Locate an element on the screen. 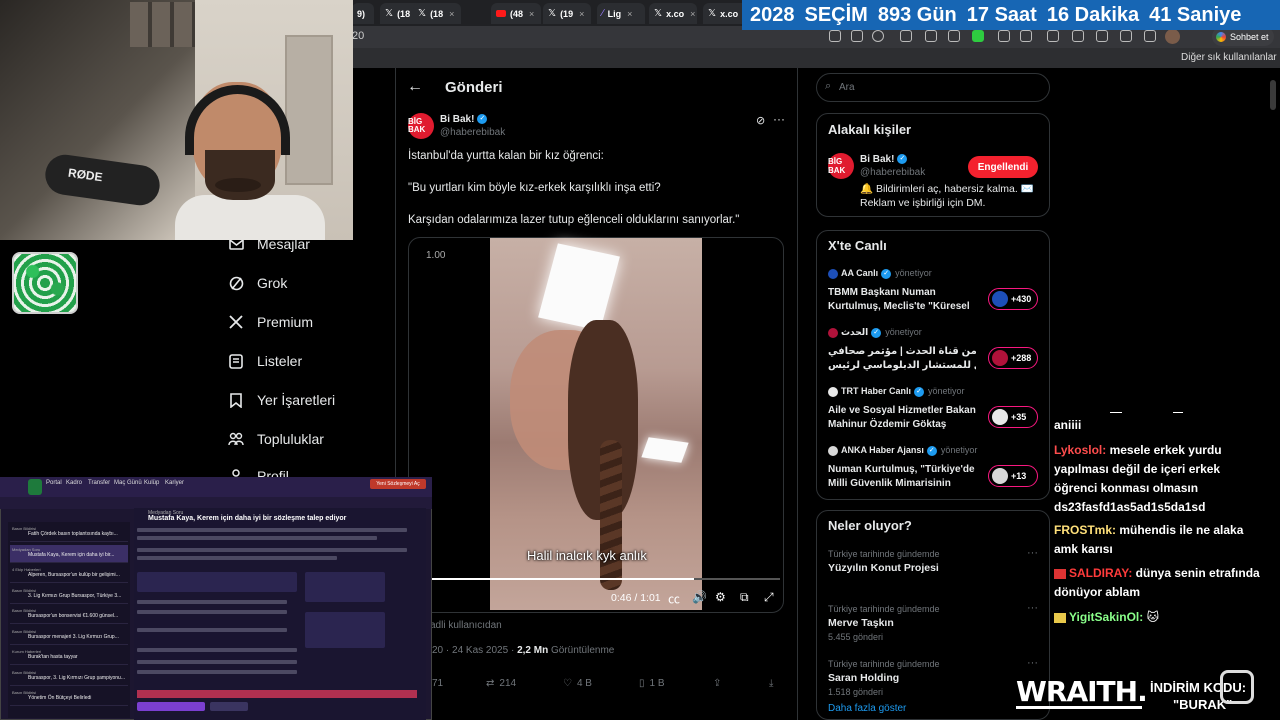 The width and height of the screenshot is (1280, 720). address-text: 20 is located at coordinates (358, 36).